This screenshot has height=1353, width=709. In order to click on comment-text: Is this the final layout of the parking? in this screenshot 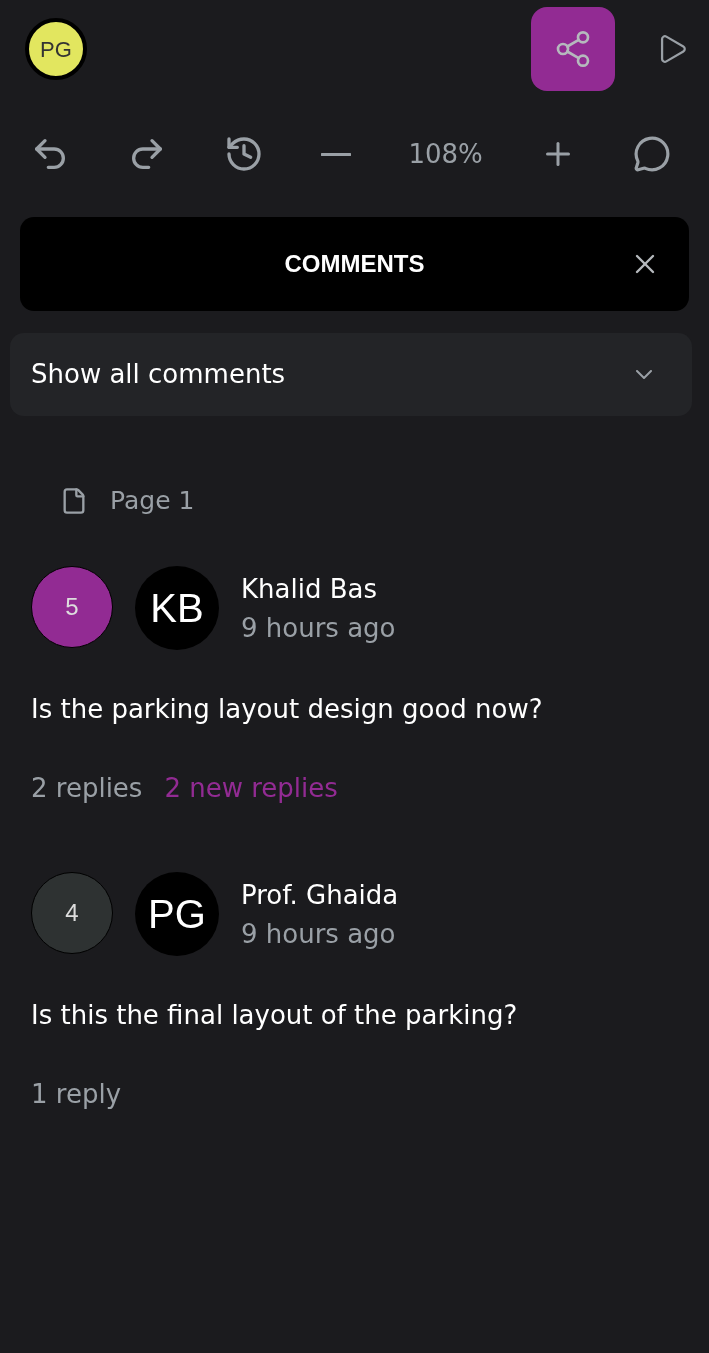, I will do `click(275, 1015)`.